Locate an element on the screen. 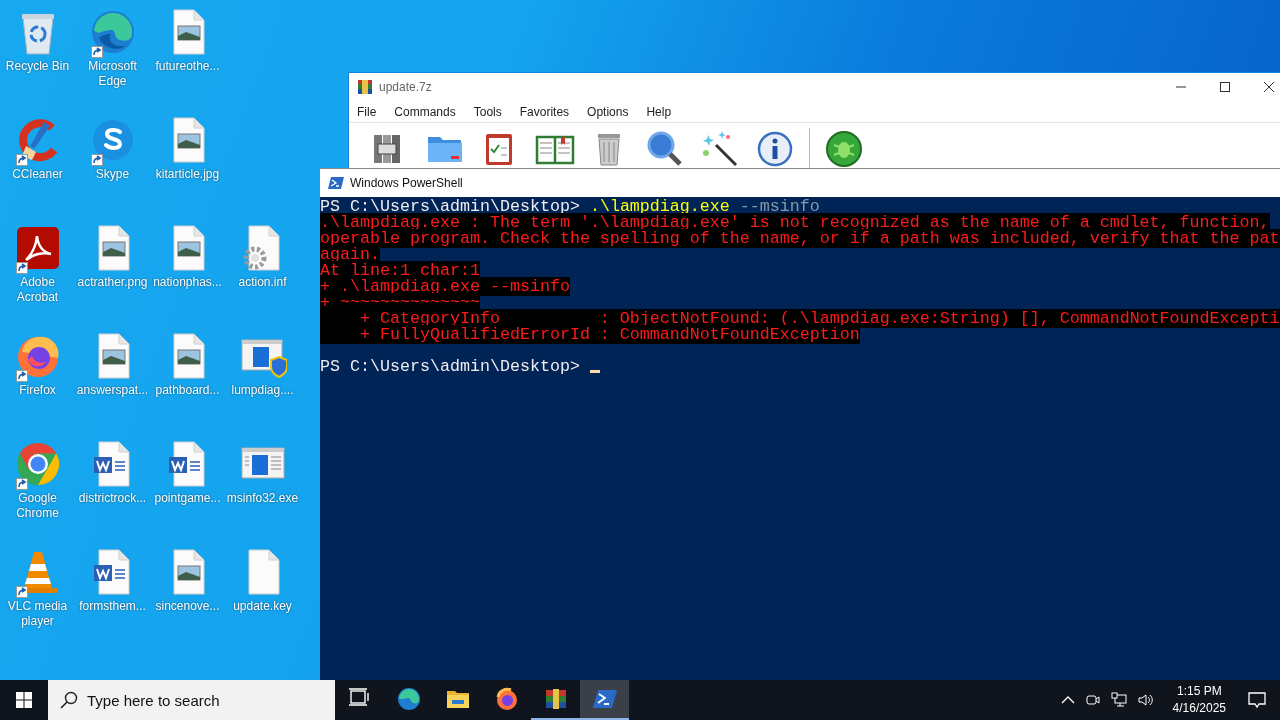 The width and height of the screenshot is (1280, 720). error-text: + FullyQualifiedErrorId : CommandNotFoundException is located at coordinates (590, 334).